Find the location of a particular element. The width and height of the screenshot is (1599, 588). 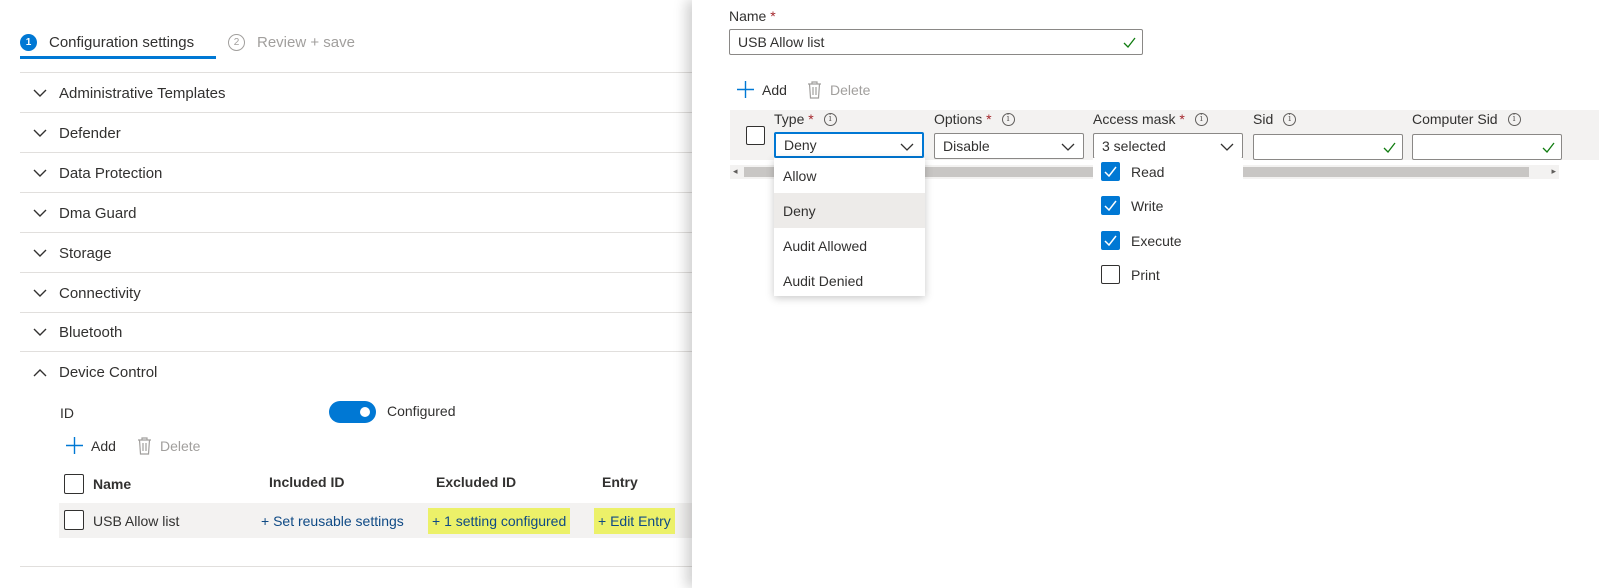

entry-select-checkbox is located at coordinates (755, 135).